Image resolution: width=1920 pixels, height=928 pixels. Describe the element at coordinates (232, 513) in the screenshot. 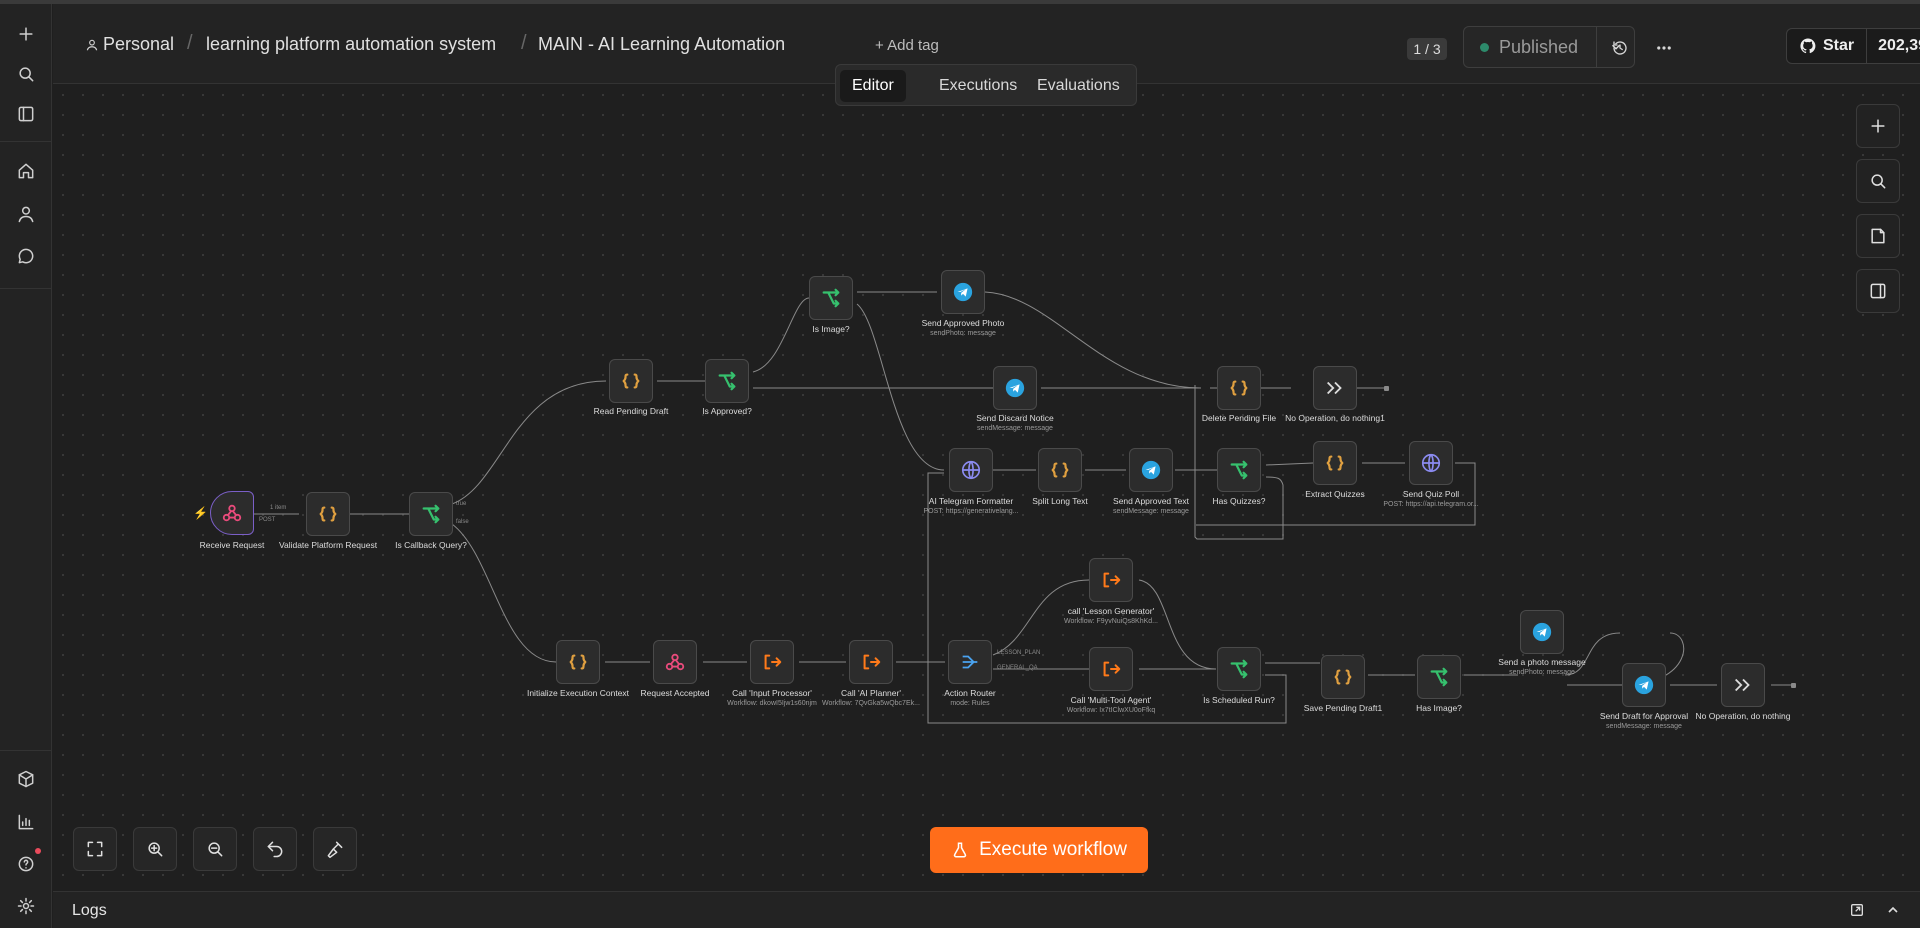

I see `node-receive-request` at that location.